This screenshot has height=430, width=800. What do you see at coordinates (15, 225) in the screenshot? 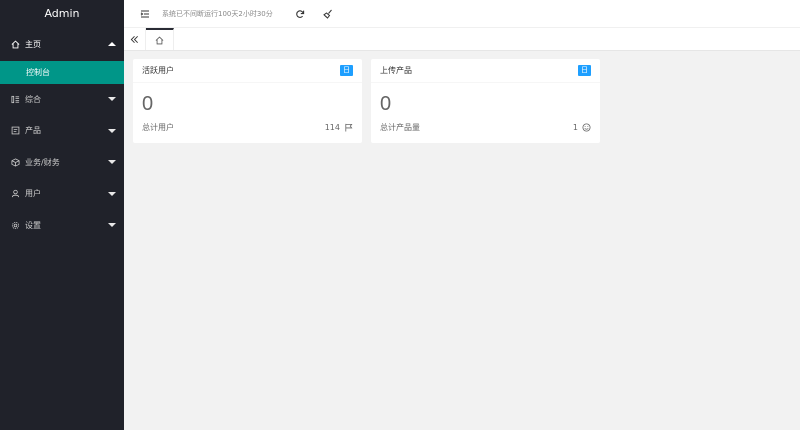
I see `gear-icon` at bounding box center [15, 225].